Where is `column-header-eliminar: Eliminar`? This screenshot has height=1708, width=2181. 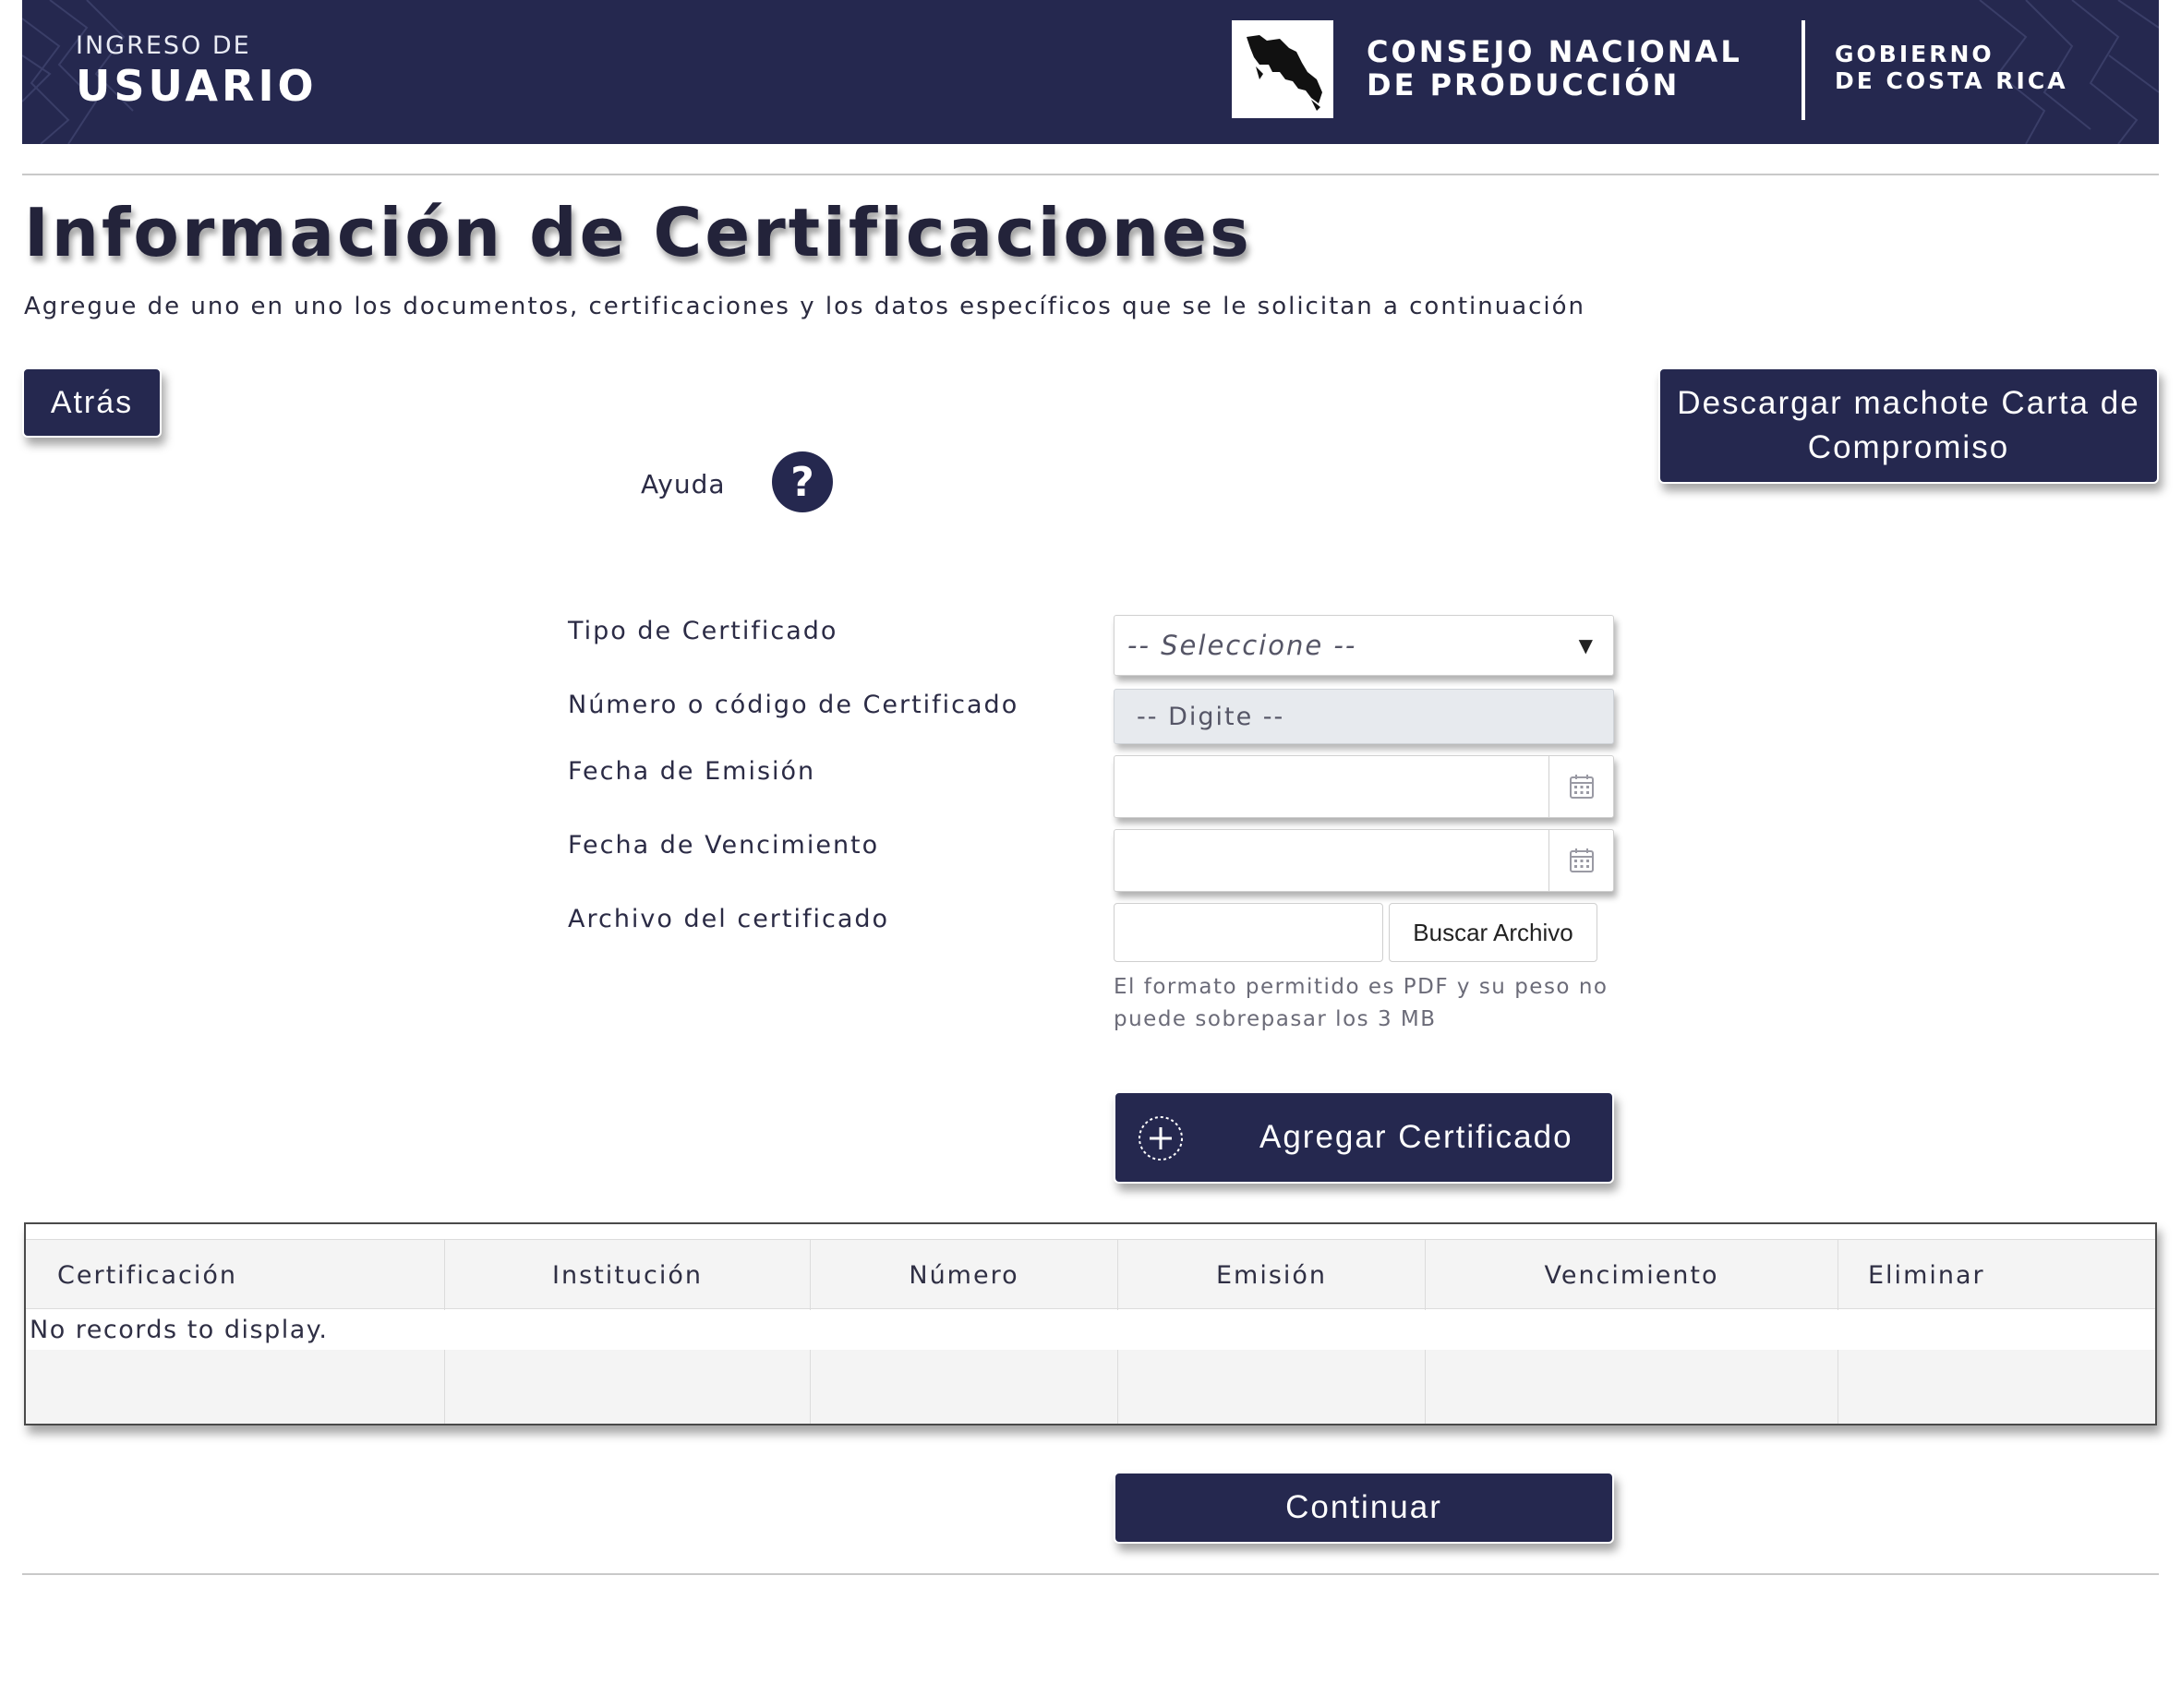 column-header-eliminar: Eliminar is located at coordinates (1996, 1275).